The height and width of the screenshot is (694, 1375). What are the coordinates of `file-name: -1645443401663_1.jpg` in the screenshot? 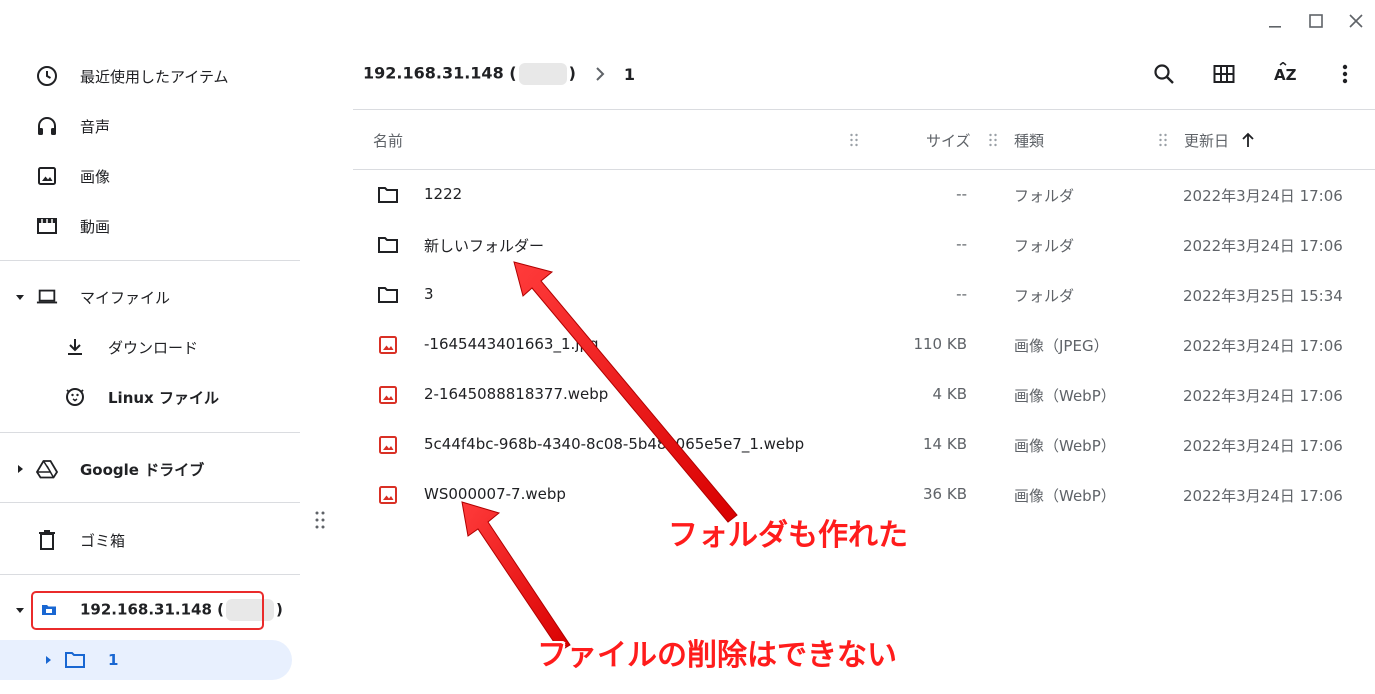 It's located at (511, 344).